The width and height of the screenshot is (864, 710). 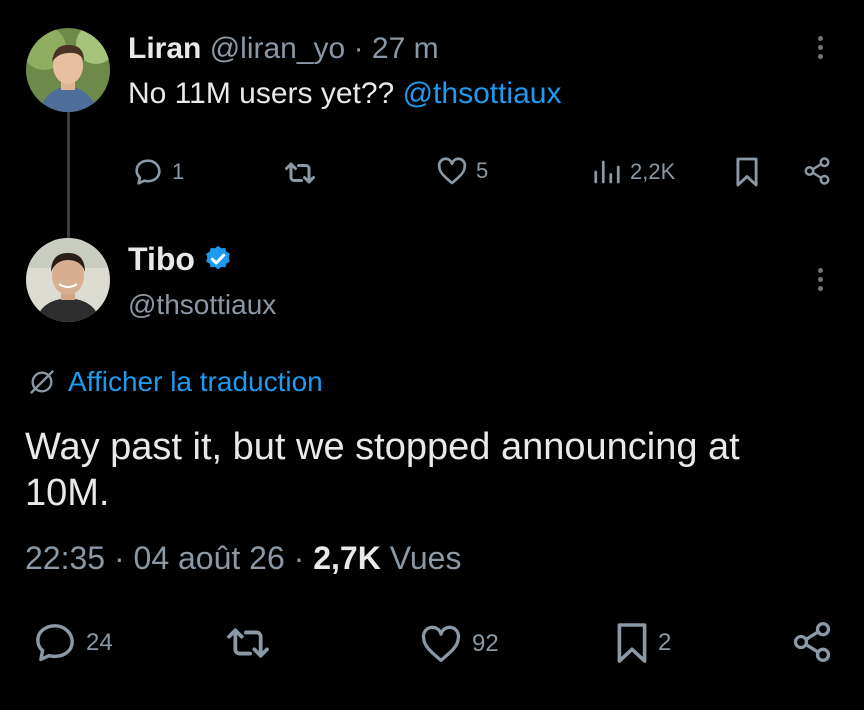 What do you see at coordinates (68, 280) in the screenshot?
I see `avatar-tibo` at bounding box center [68, 280].